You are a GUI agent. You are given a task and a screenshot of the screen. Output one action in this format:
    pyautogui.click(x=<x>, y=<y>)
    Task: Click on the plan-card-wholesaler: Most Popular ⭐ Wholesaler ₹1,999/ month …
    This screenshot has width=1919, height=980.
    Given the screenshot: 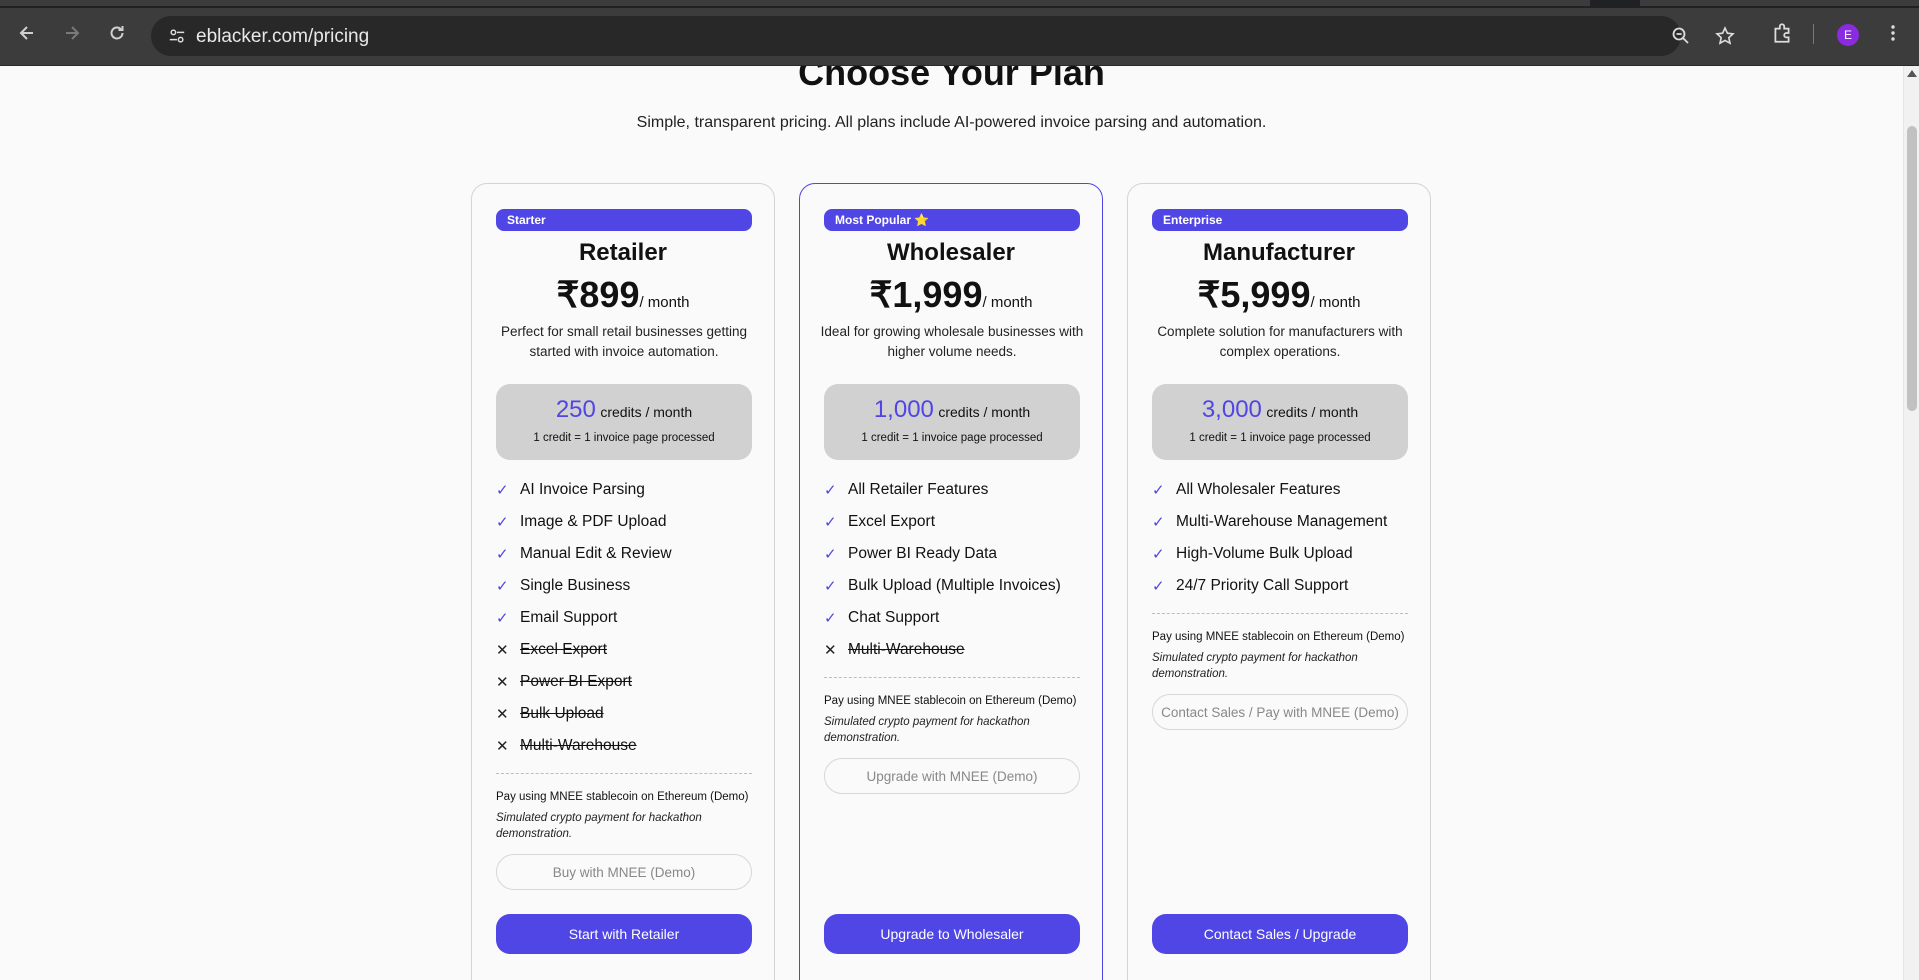 What is the action you would take?
    pyautogui.click(x=951, y=581)
    